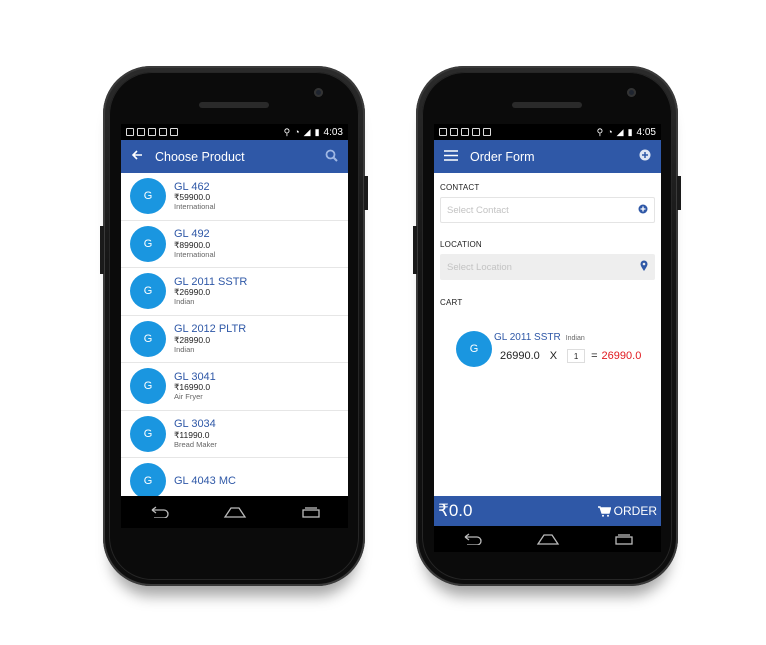  Describe the element at coordinates (604, 511) in the screenshot. I see `cart-icon` at that location.